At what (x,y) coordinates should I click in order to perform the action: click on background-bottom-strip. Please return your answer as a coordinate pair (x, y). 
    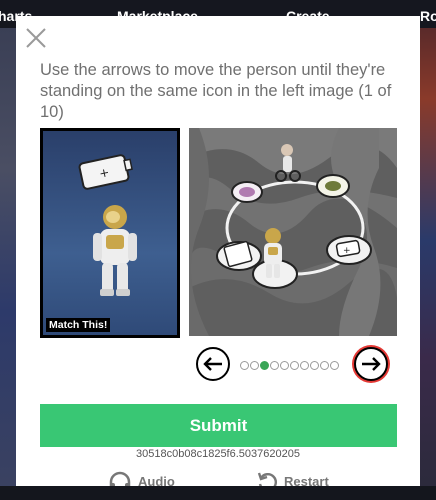
    Looking at the image, I should click on (218, 493).